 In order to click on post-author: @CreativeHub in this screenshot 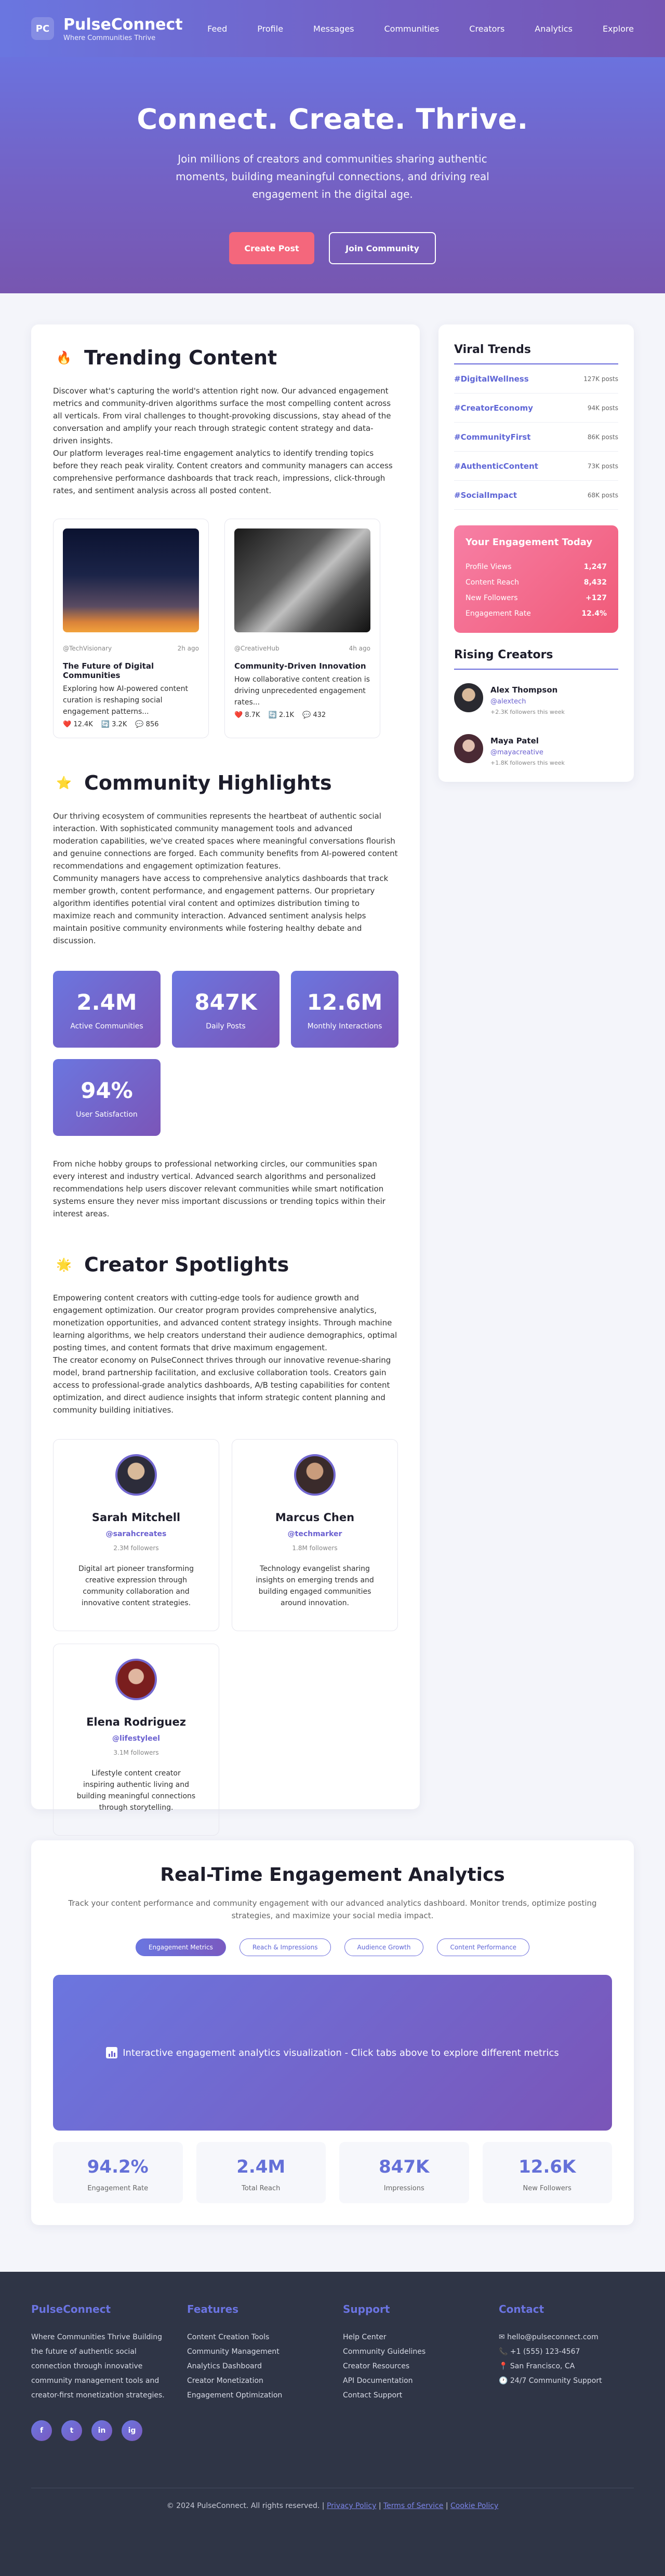, I will do `click(257, 648)`.